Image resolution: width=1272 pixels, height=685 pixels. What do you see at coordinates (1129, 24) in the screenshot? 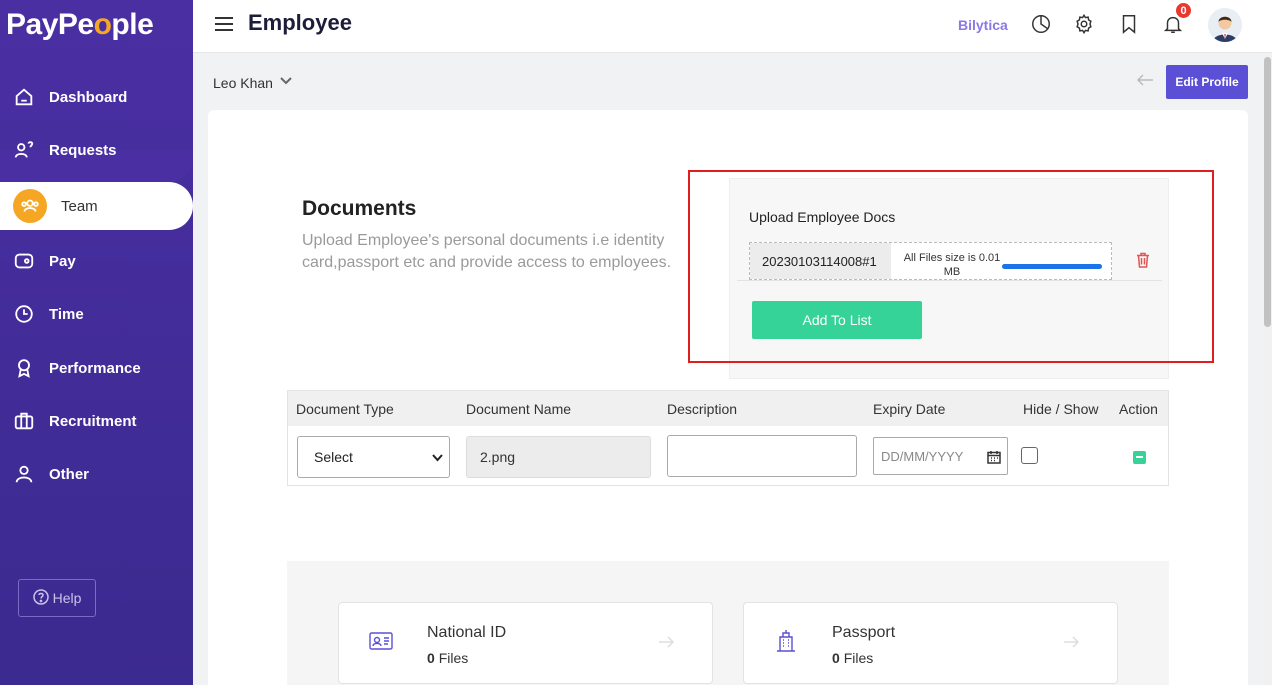
I see `bookmark-icon` at bounding box center [1129, 24].